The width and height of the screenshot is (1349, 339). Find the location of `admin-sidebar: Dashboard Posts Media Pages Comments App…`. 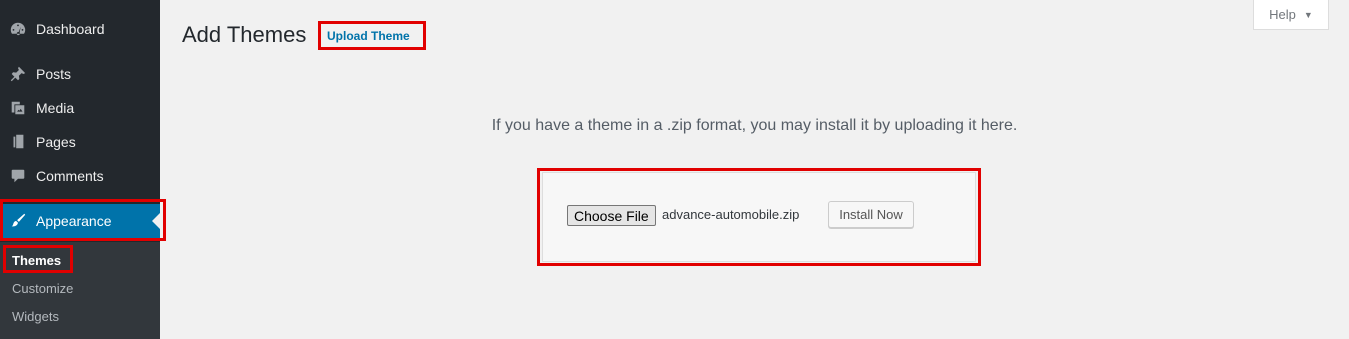

admin-sidebar: Dashboard Posts Media Pages Comments App… is located at coordinates (80, 169).